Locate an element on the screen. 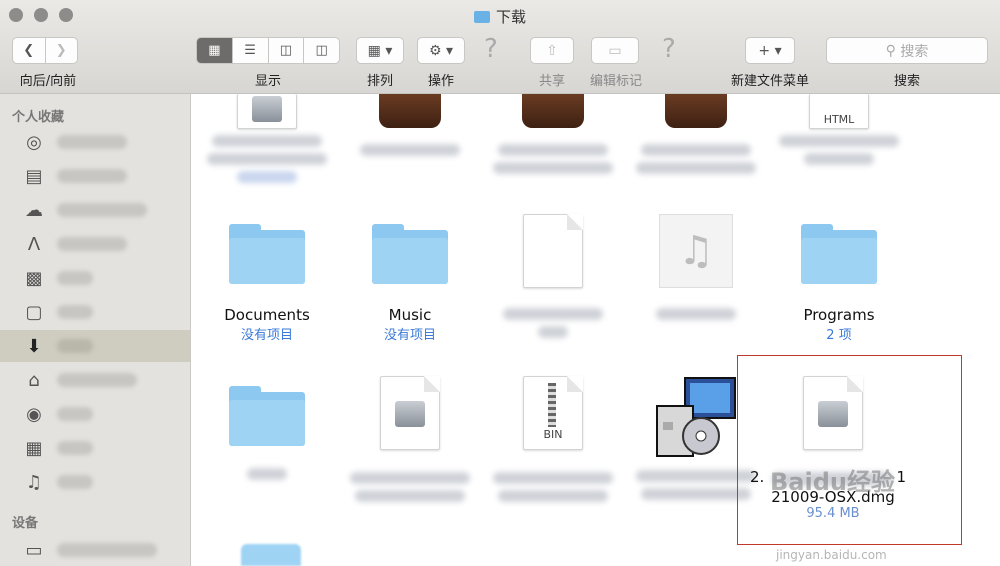 The width and height of the screenshot is (1000, 566). coverflow-icon: ◫ is located at coordinates (321, 50).